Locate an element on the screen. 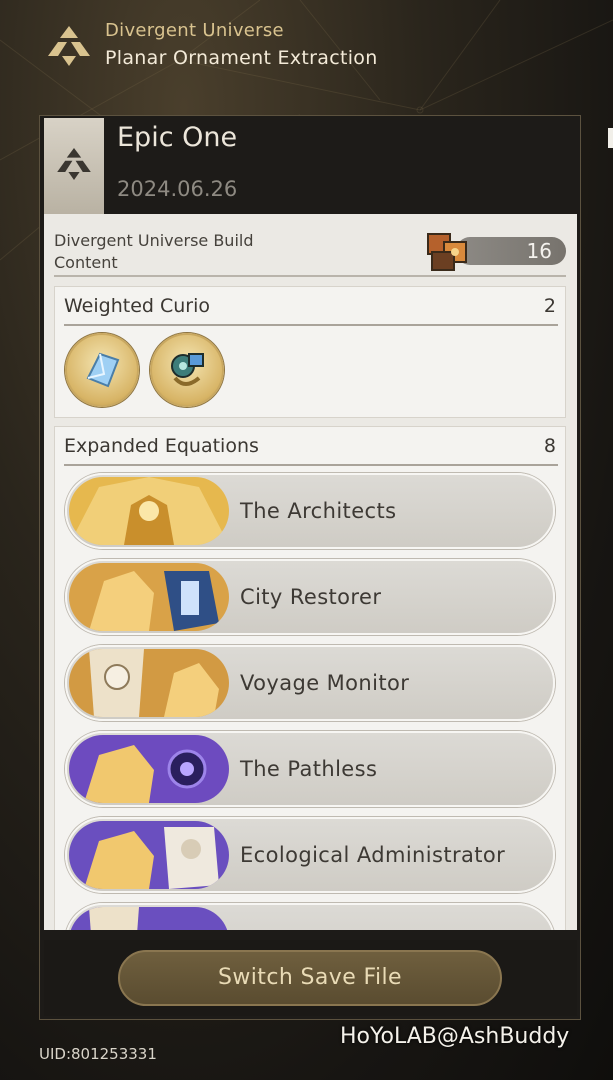 The image size is (613, 1080). equation-item: The Pathless is located at coordinates (310, 769).